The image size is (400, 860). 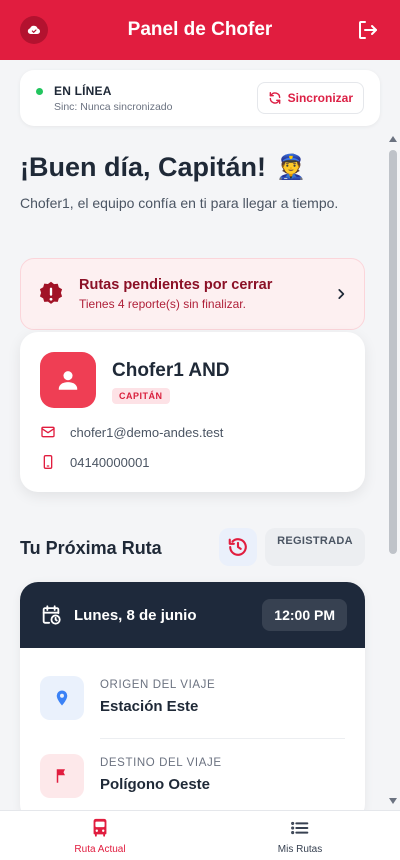 What do you see at coordinates (34, 30) in the screenshot?
I see `cloud-check-icon` at bounding box center [34, 30].